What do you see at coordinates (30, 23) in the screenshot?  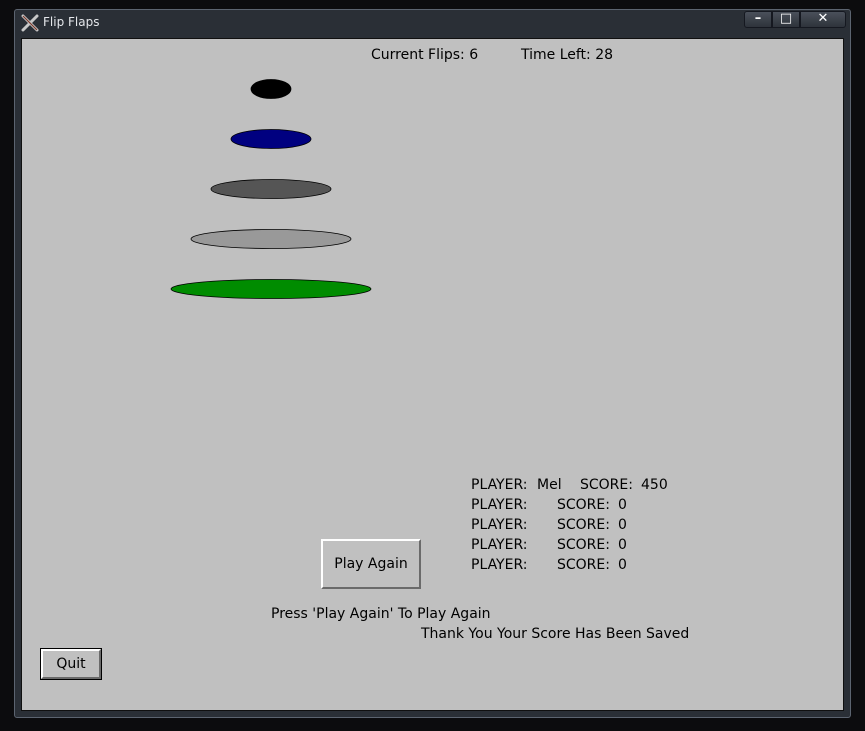 I see `x-app-icon` at bounding box center [30, 23].